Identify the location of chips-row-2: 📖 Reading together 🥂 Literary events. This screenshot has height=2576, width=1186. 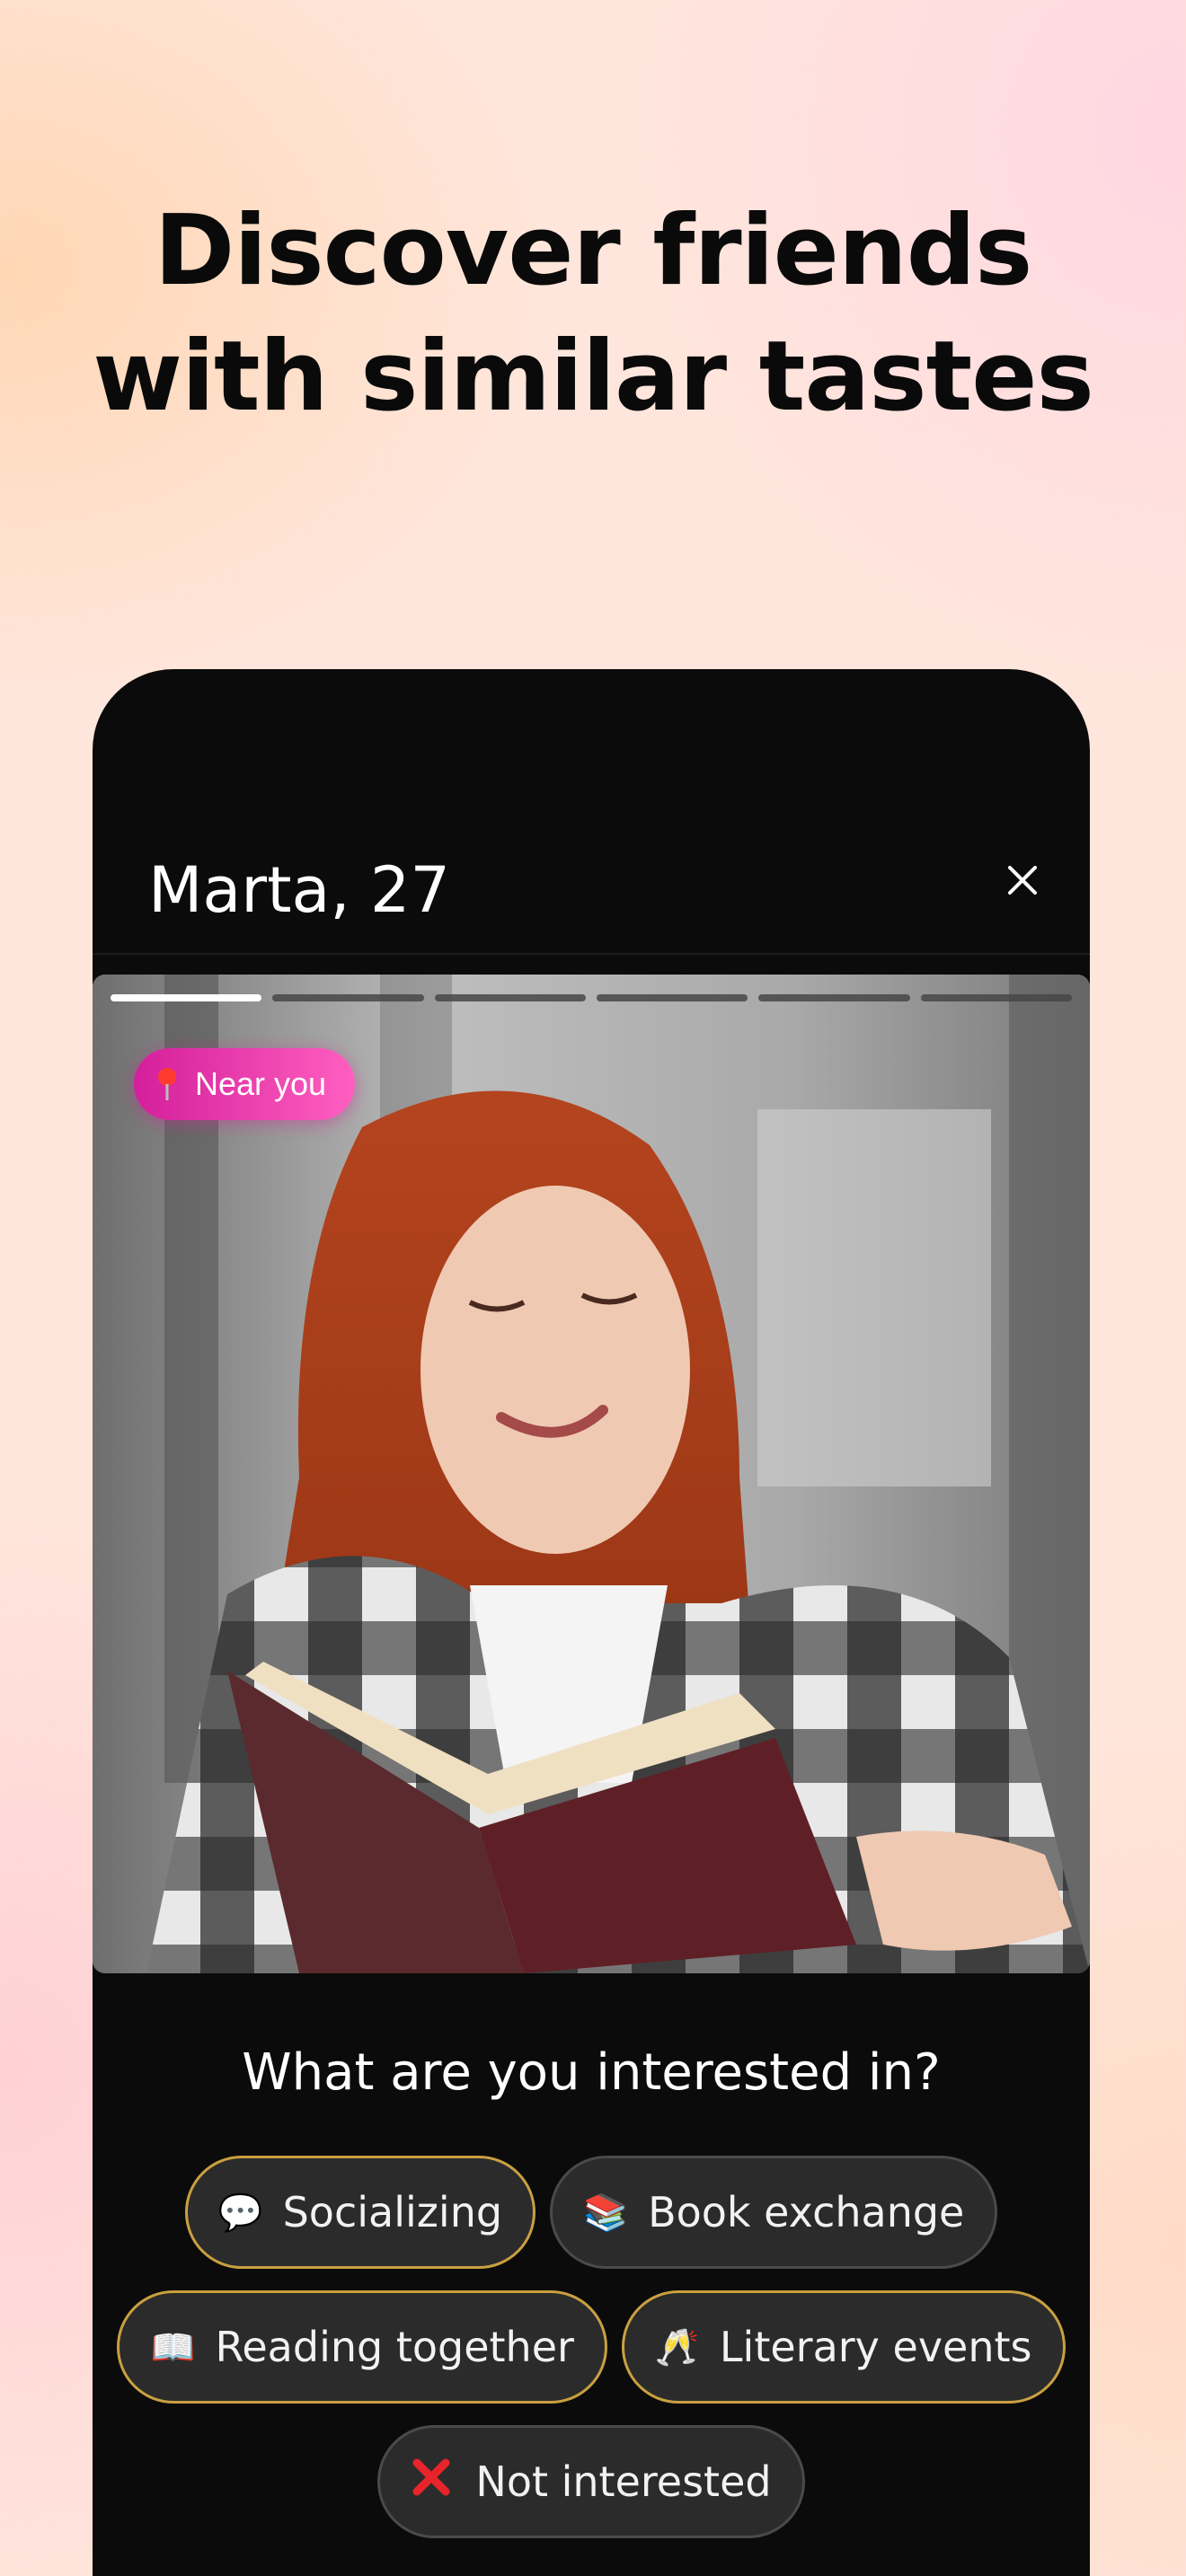
(591, 2347).